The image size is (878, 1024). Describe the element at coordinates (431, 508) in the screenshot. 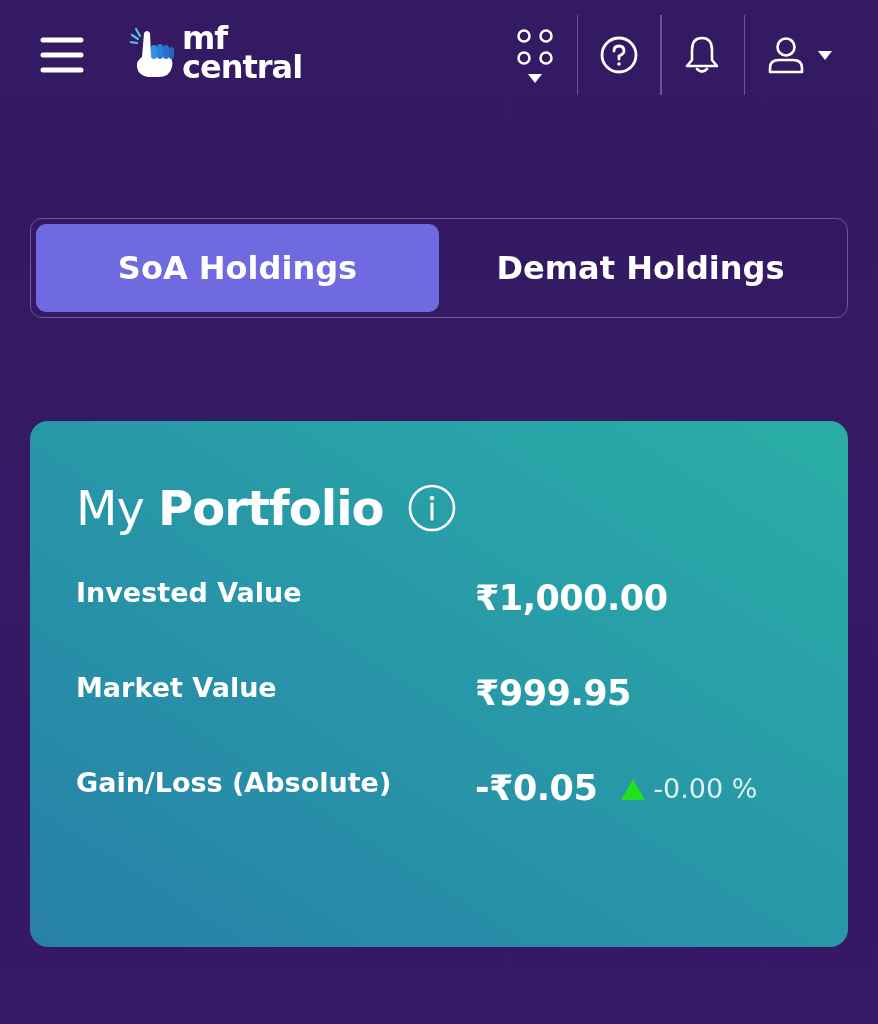

I see `info-icon` at that location.